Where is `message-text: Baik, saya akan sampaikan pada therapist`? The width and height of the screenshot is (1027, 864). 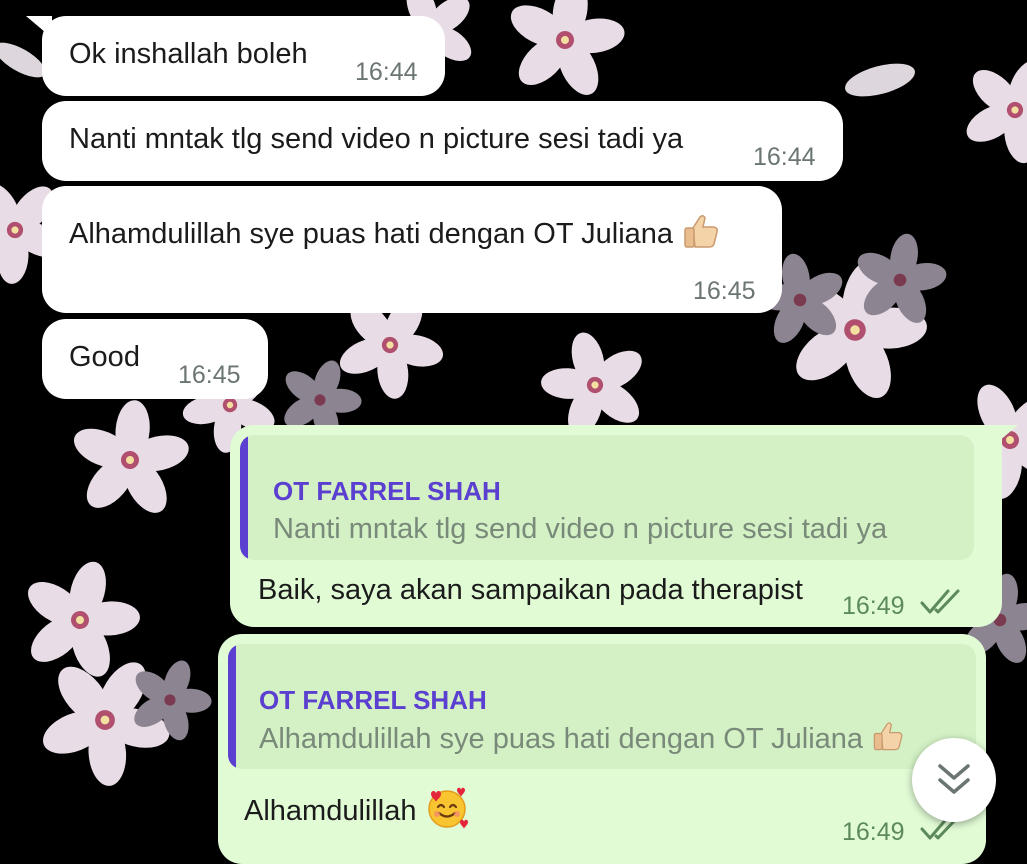 message-text: Baik, saya akan sampaikan pada therapist is located at coordinates (530, 590).